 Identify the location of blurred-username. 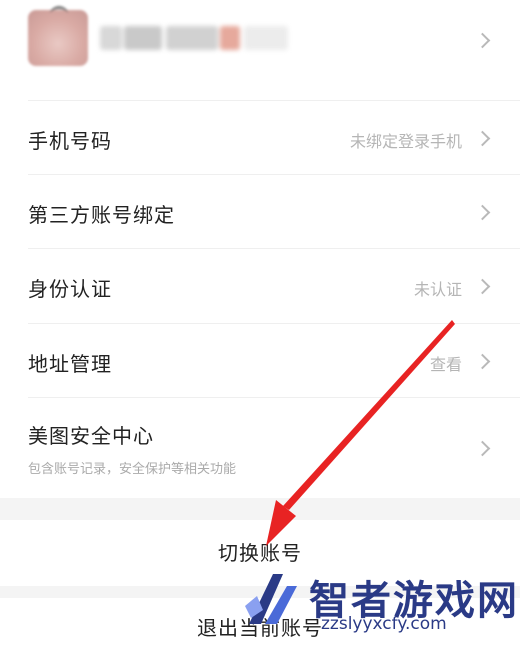
(195, 39).